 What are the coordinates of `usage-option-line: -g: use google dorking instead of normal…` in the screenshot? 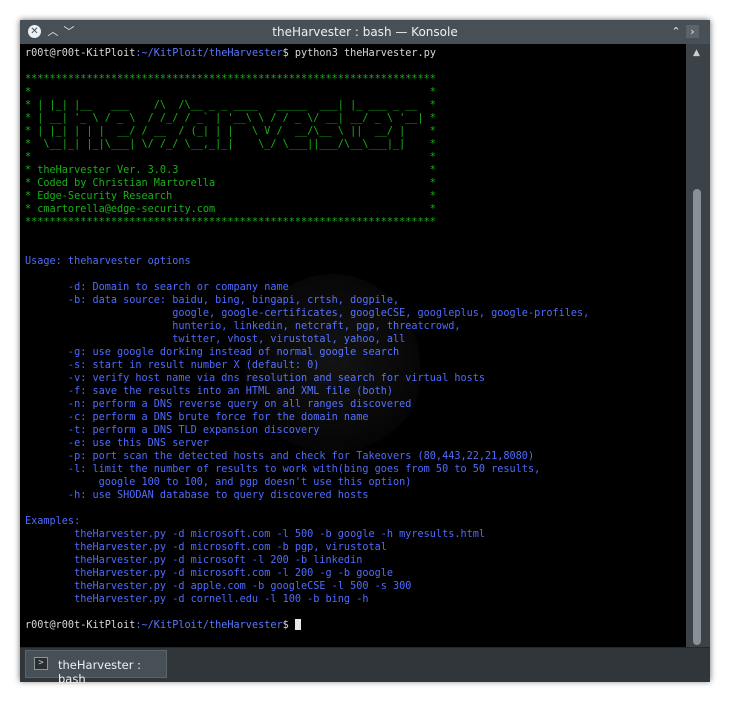 It's located at (233, 352).